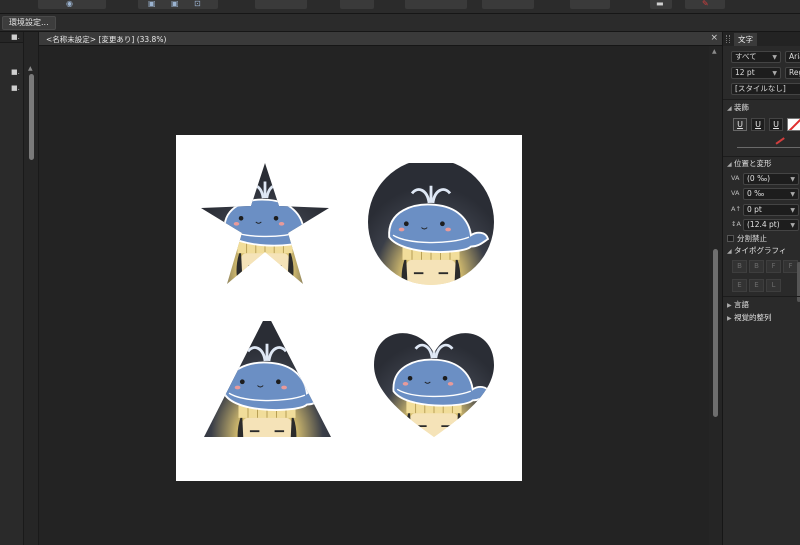  Describe the element at coordinates (714, 38) in the screenshot. I see `close-icon: ×` at that location.